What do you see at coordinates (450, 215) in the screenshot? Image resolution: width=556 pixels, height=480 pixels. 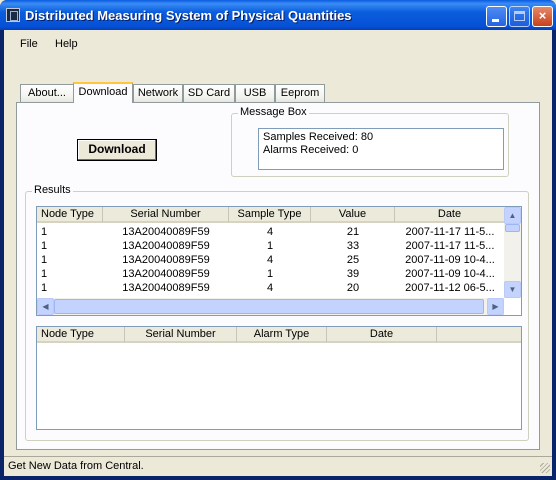 I see `samples-col-date: Date` at bounding box center [450, 215].